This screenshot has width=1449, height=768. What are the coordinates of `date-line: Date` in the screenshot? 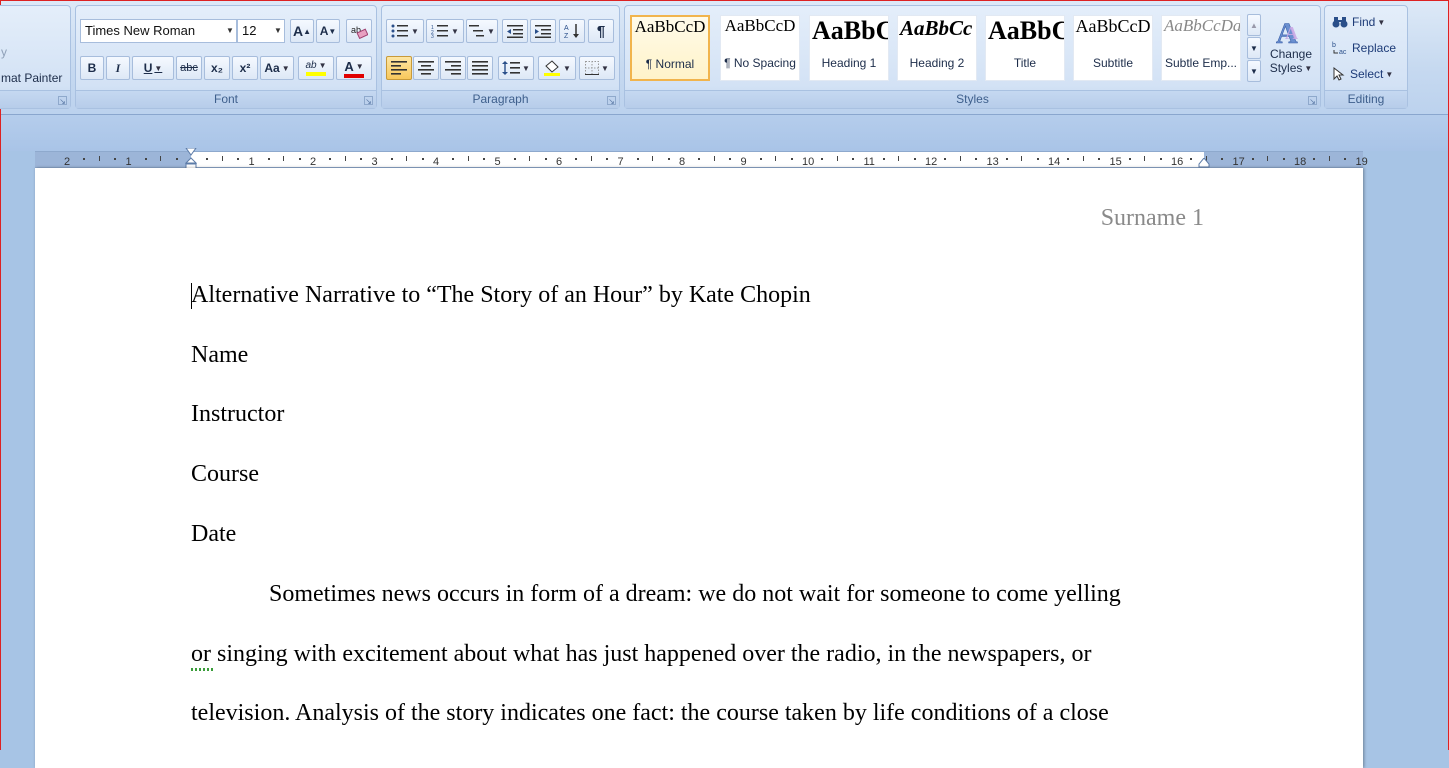 It's located at (213, 534).